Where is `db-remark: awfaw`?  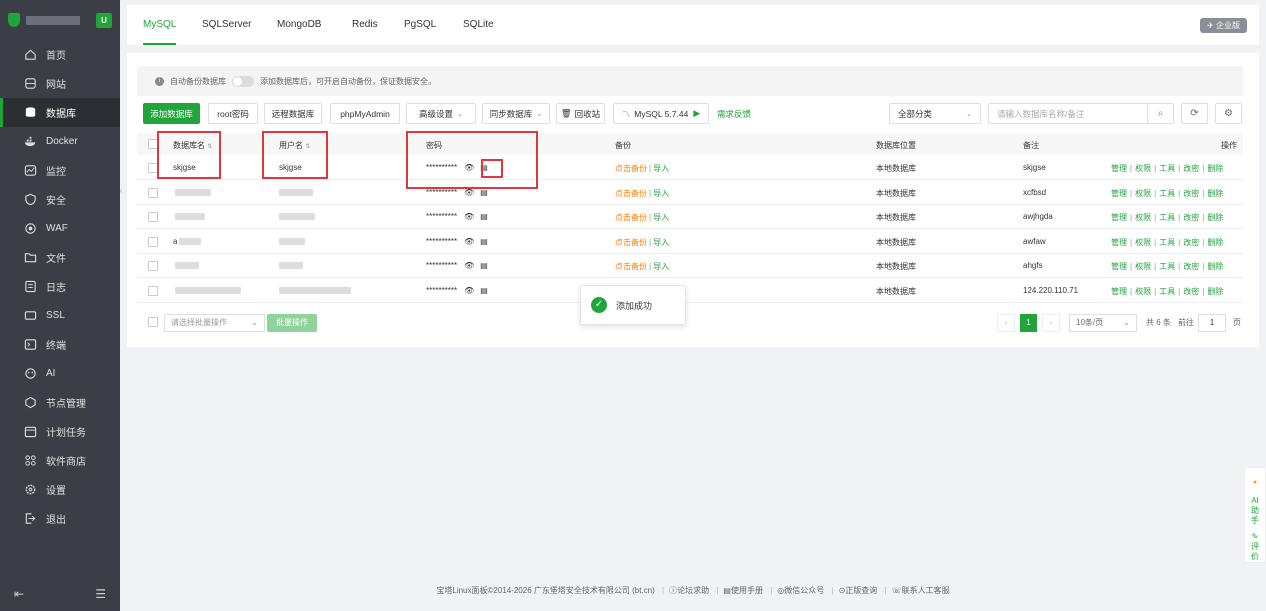 db-remark: awfaw is located at coordinates (1034, 241).